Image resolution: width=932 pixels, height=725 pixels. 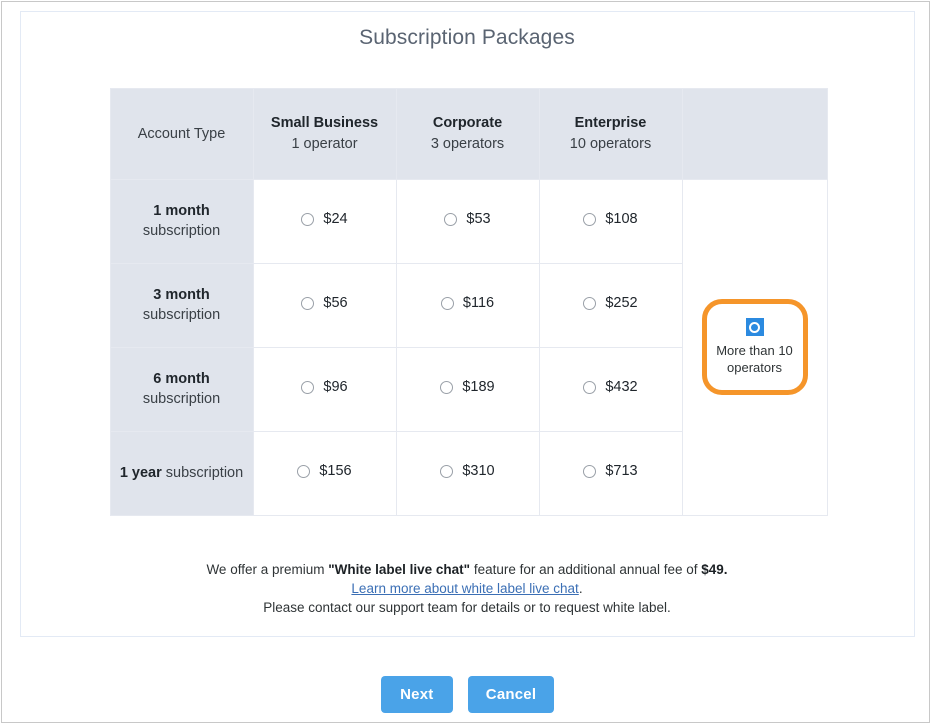 What do you see at coordinates (416, 694) in the screenshot?
I see `next-button: Next` at bounding box center [416, 694].